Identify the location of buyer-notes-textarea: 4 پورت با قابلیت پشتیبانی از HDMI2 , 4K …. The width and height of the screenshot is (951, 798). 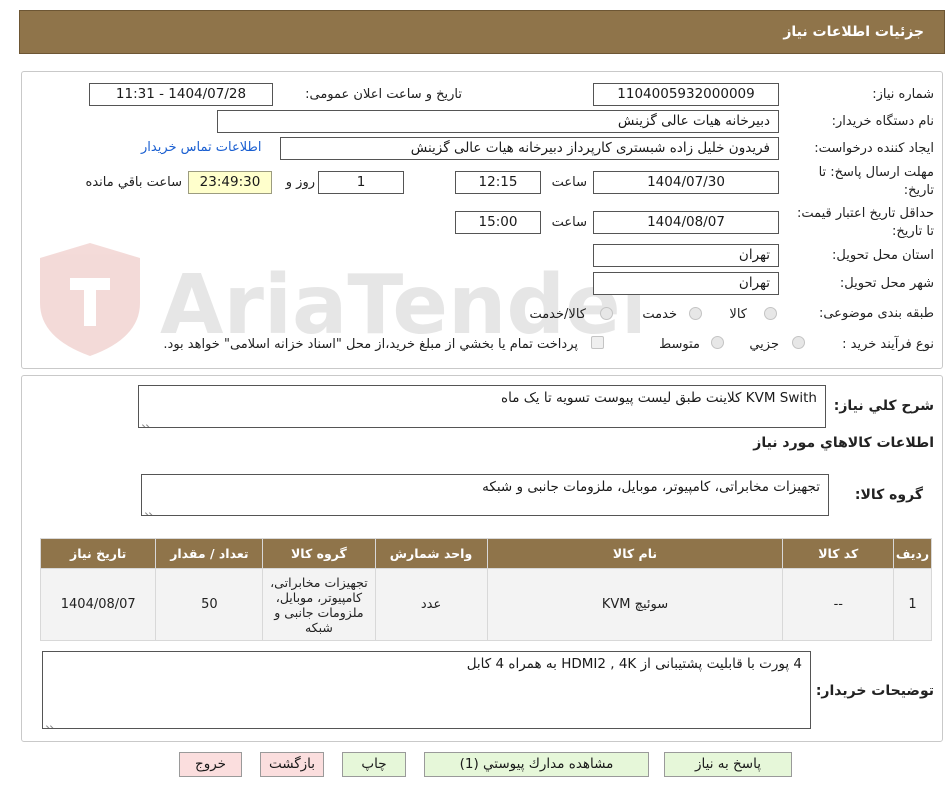
(426, 690).